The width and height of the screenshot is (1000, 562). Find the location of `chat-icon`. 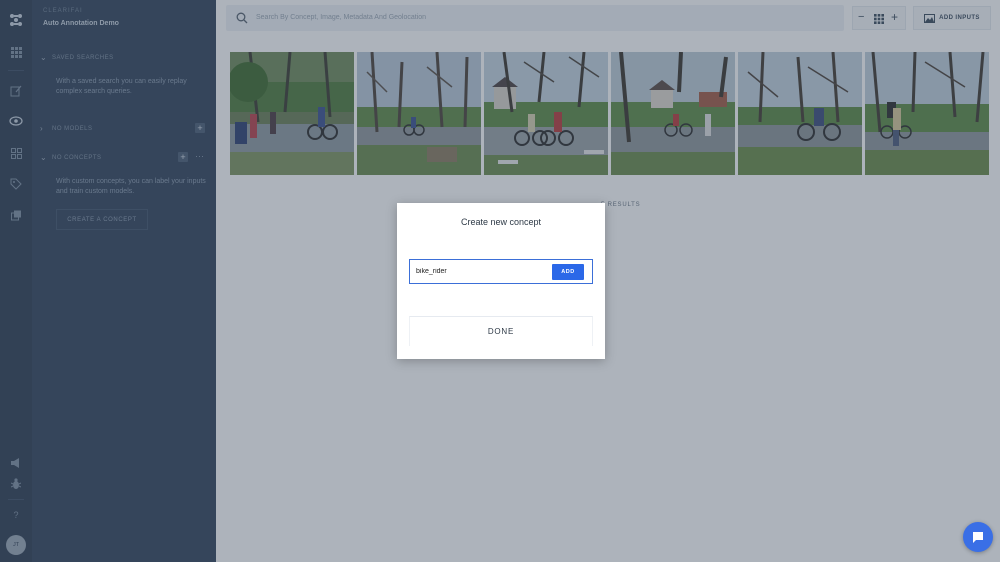

chat-icon is located at coordinates (978, 537).